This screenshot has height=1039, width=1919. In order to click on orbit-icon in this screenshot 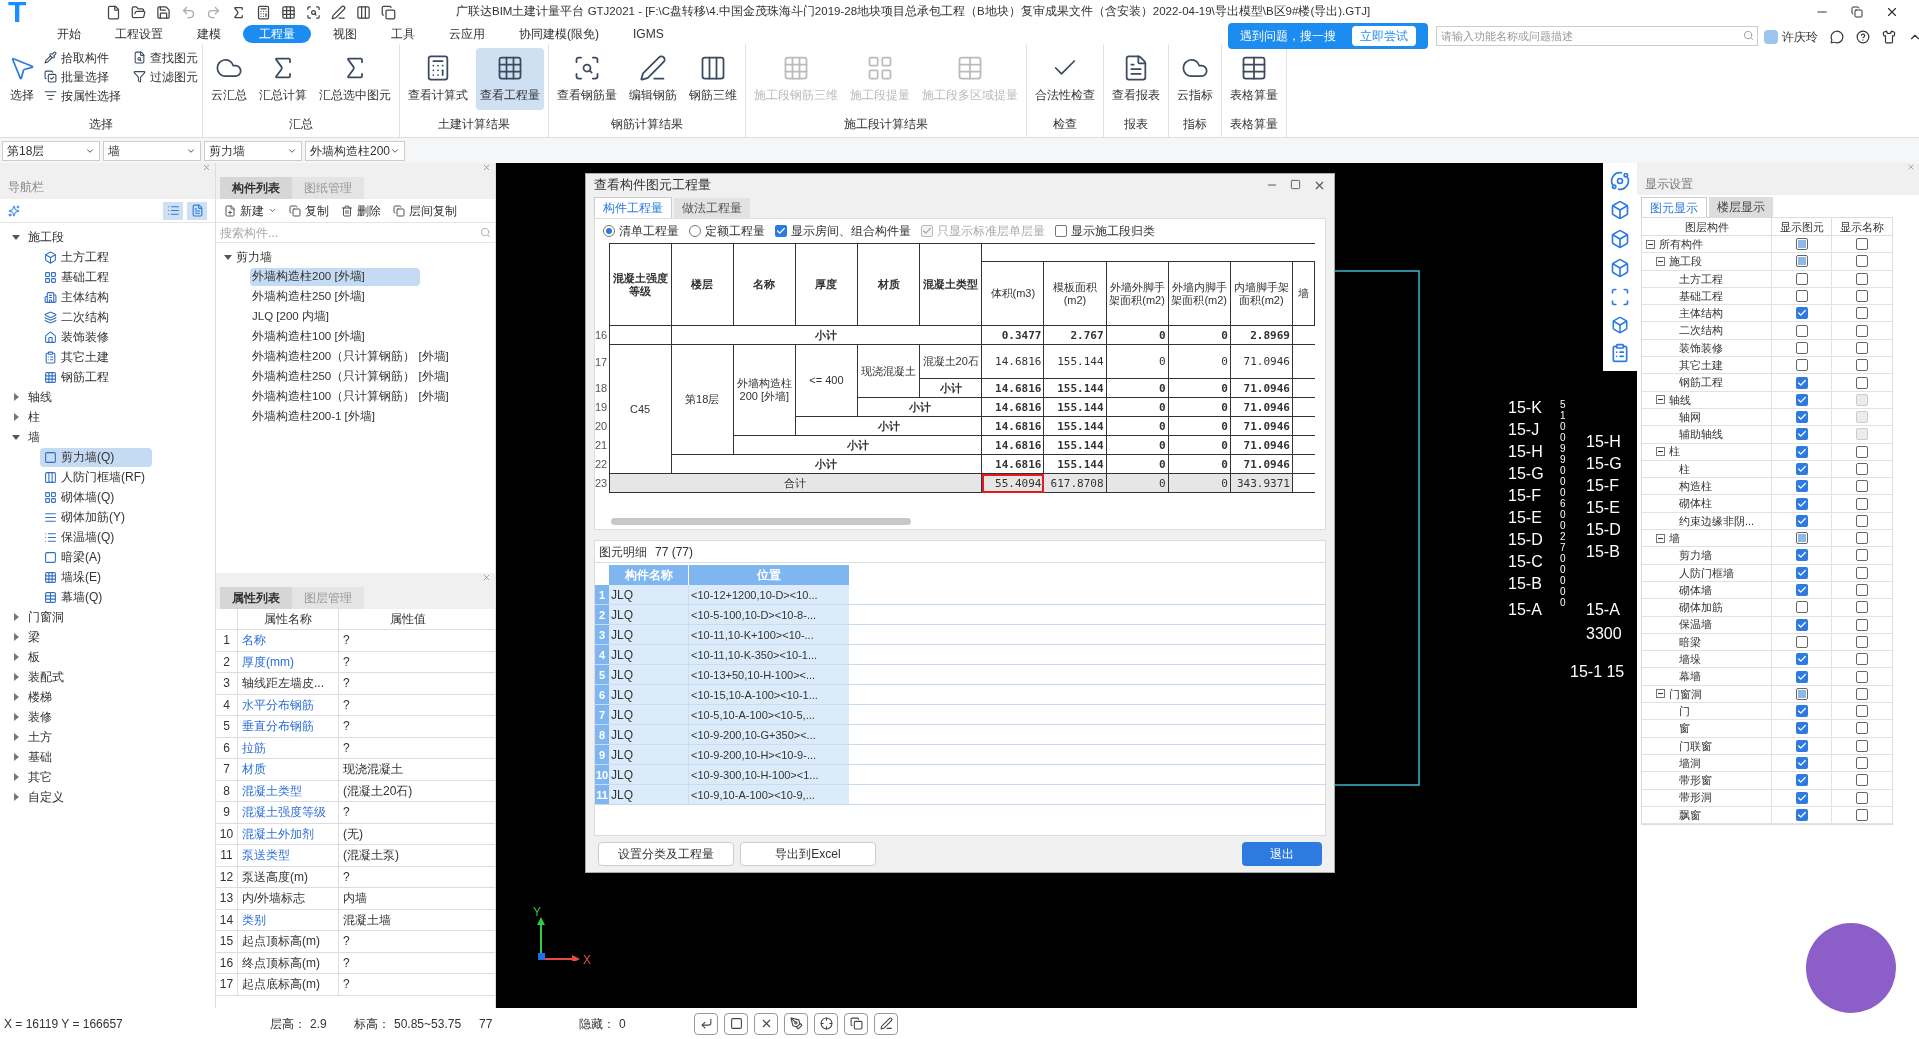, I will do `click(1620, 181)`.